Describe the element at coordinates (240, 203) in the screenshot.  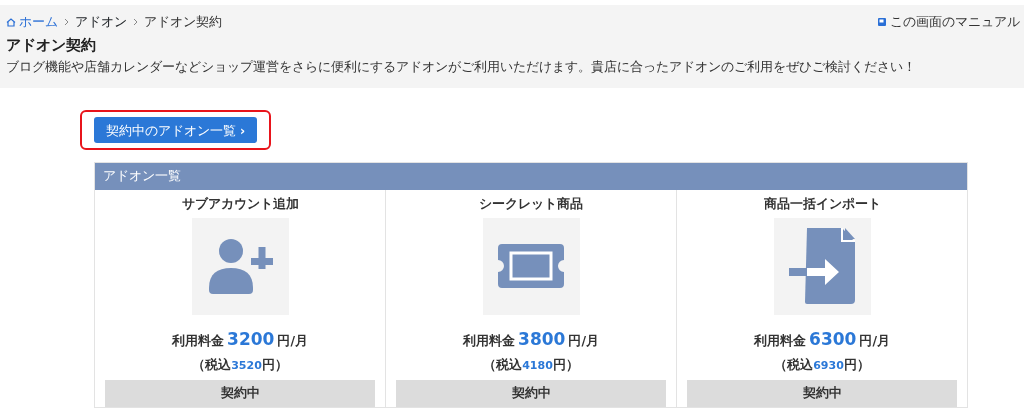
I see `addon-name: サブアカウント追加` at that location.